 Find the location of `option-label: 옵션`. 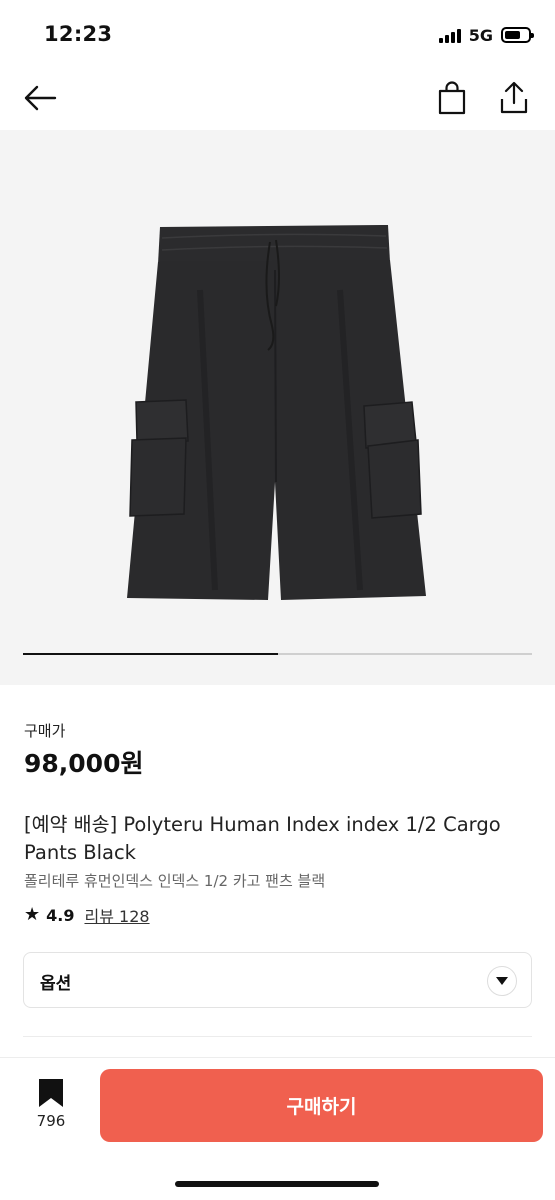

option-label: 옵션 is located at coordinates (56, 984).